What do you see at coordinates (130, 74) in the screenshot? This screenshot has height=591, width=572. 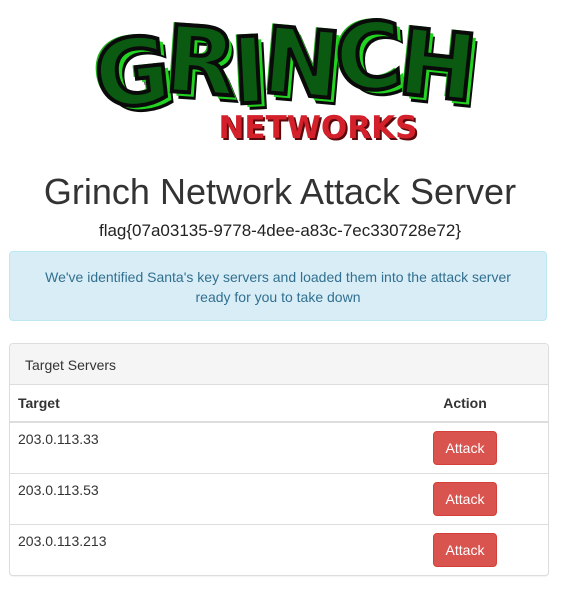 I see `logo-letter: G` at bounding box center [130, 74].